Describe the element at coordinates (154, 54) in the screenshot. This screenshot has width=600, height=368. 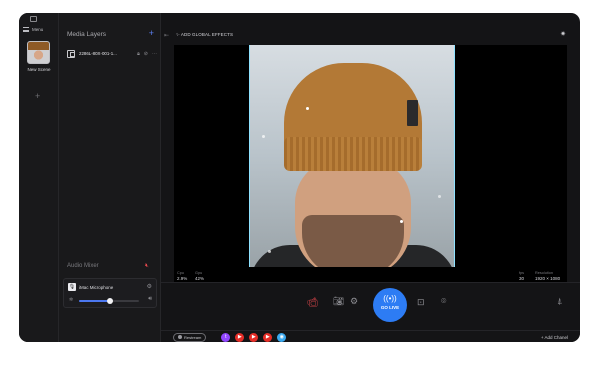
I see `more-icon: ⋯` at that location.